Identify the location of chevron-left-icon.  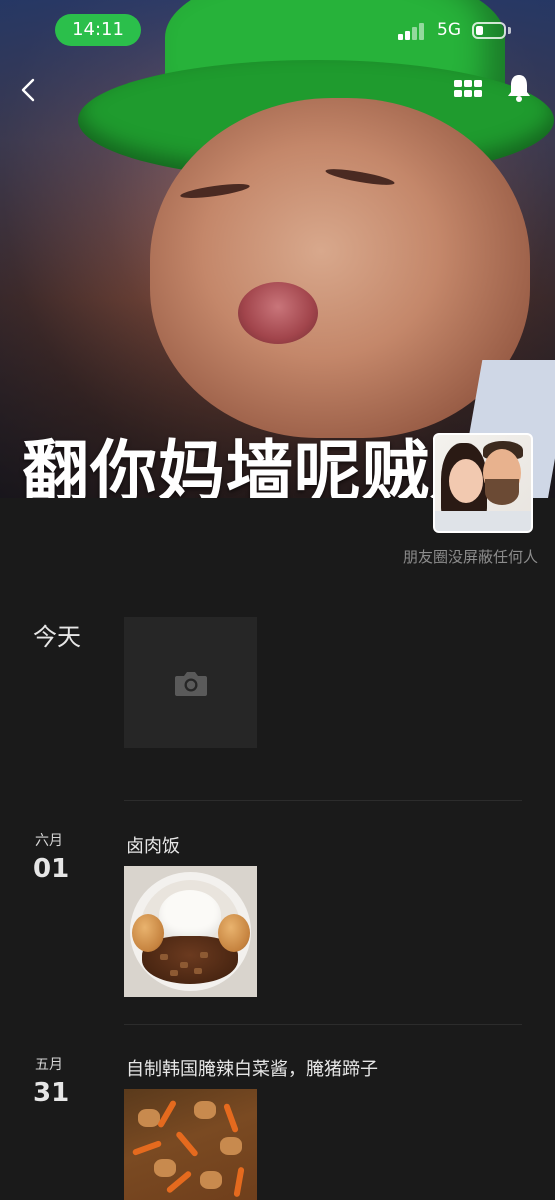
(28, 90).